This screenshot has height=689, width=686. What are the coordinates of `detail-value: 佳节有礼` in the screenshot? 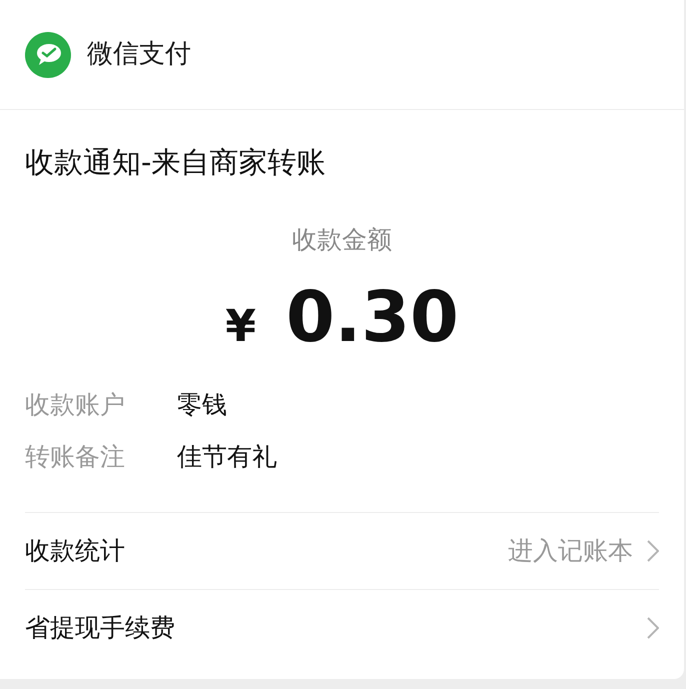 It's located at (227, 457).